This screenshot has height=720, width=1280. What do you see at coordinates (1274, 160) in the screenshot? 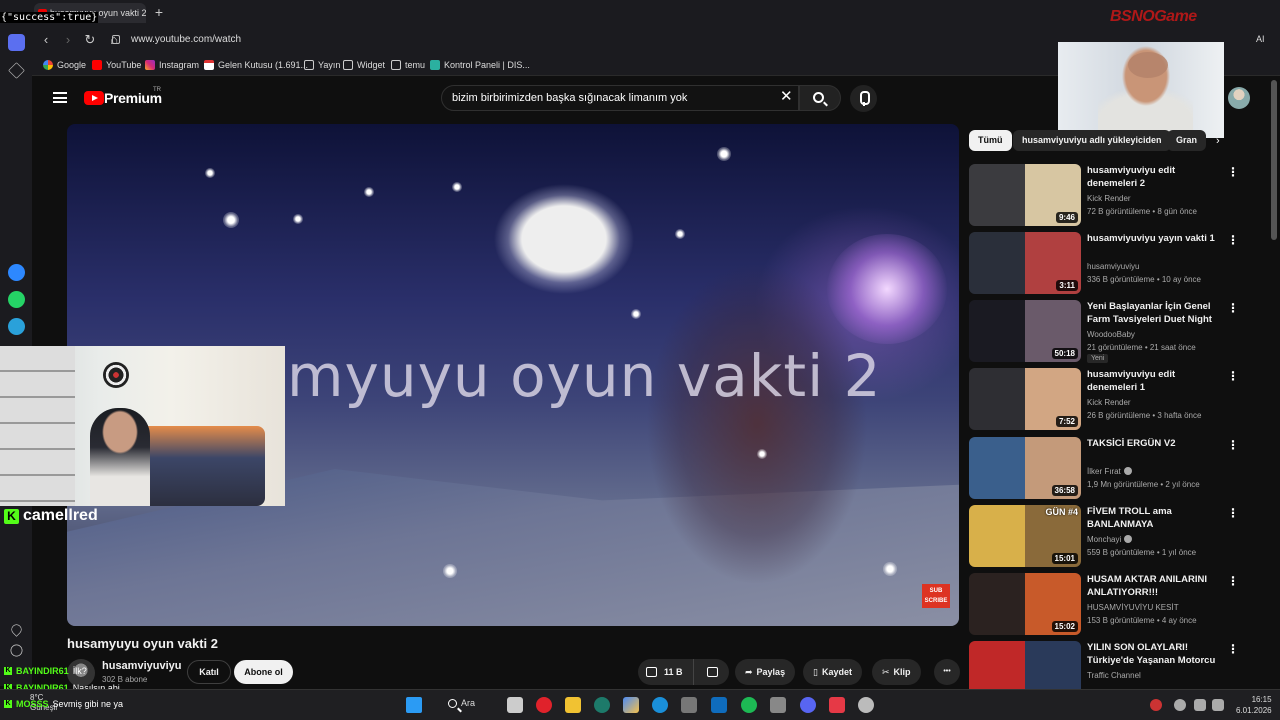
I see `scrollbar` at bounding box center [1274, 160].